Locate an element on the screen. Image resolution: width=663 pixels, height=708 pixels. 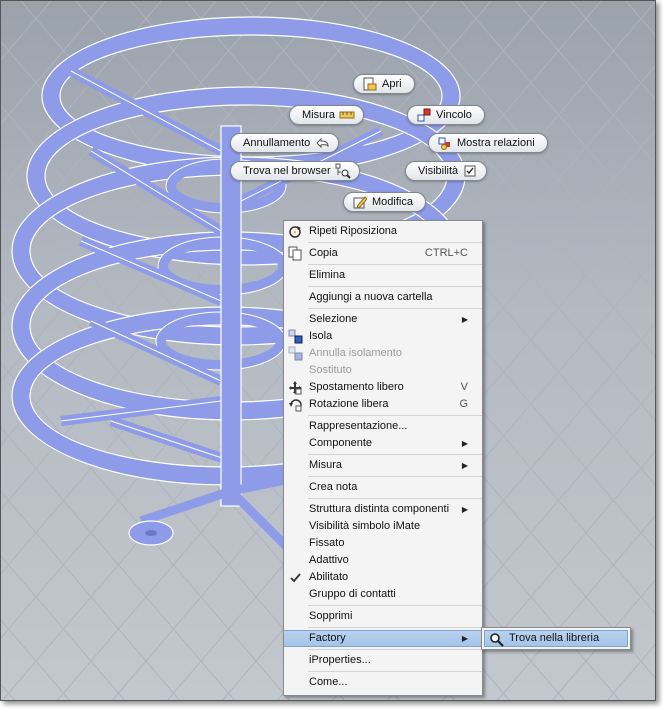
constraint-icon is located at coordinates (424, 115).